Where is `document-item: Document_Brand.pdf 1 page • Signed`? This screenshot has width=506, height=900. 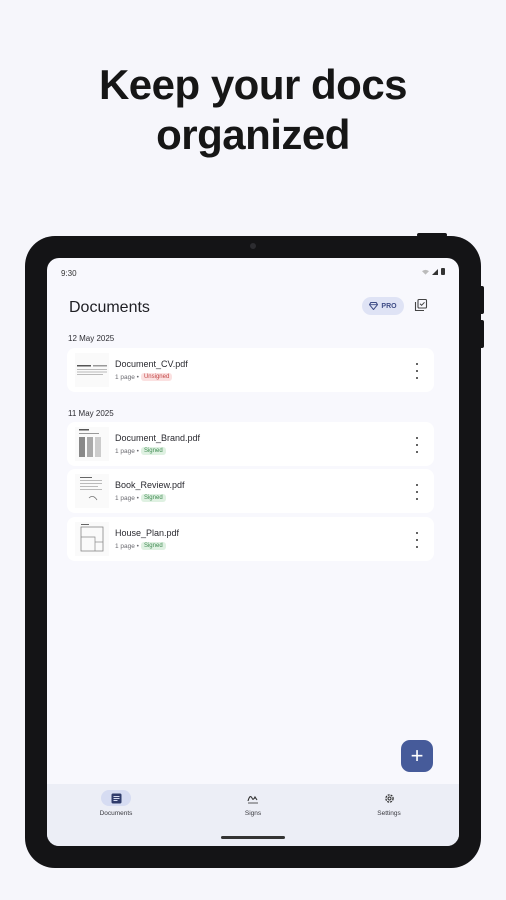 document-item: Document_Brand.pdf 1 page • Signed is located at coordinates (250, 444).